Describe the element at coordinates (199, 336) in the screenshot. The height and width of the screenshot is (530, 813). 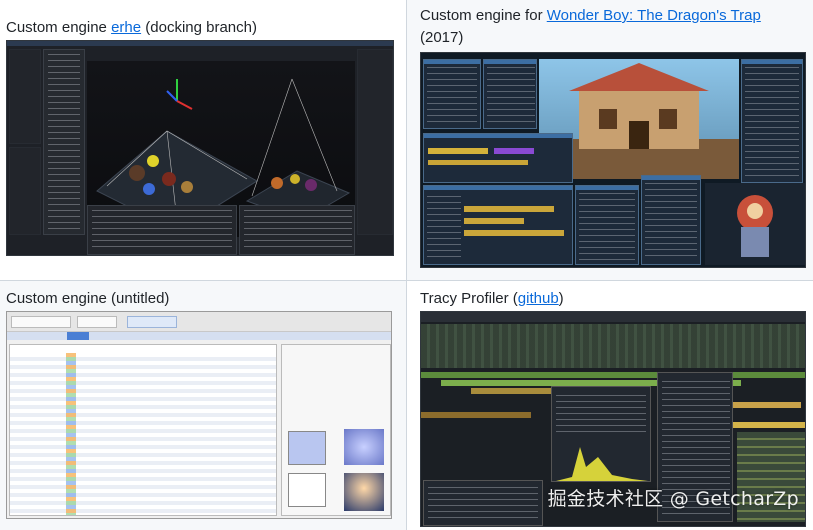
I see `tab-strip` at that location.